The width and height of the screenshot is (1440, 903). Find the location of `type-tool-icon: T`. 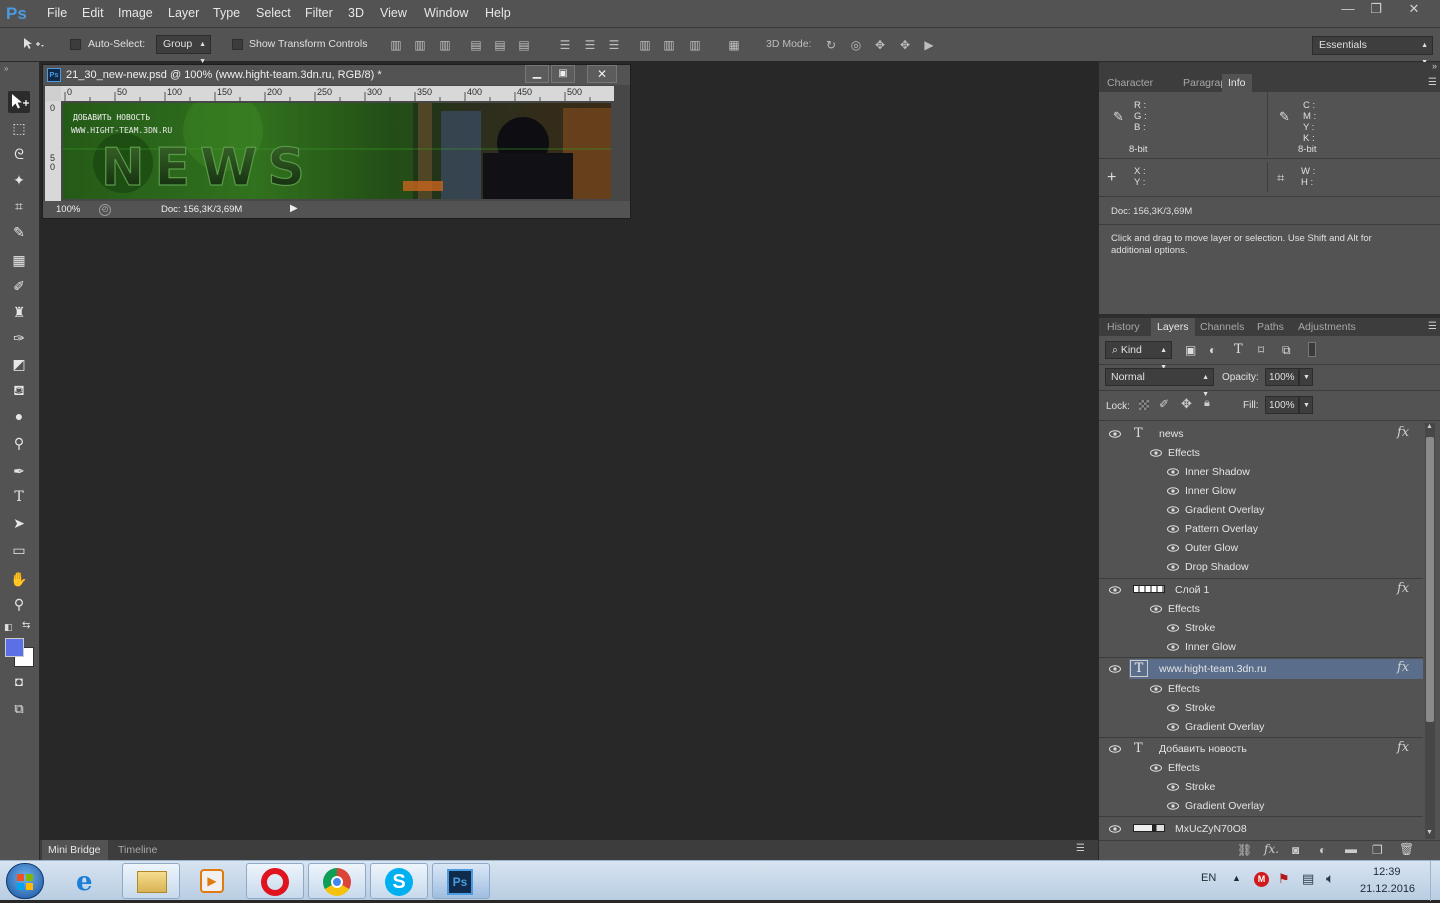

type-tool-icon: T is located at coordinates (19, 497).